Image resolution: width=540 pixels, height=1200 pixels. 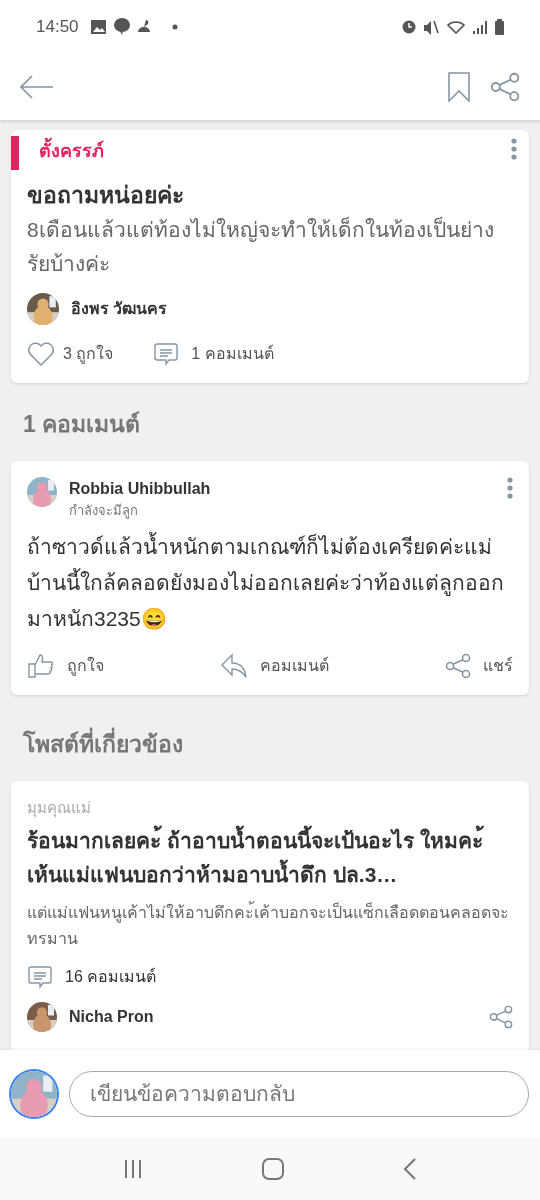 What do you see at coordinates (104, 511) in the screenshot?
I see `commenter-status: กำลังจะมีลูก` at bounding box center [104, 511].